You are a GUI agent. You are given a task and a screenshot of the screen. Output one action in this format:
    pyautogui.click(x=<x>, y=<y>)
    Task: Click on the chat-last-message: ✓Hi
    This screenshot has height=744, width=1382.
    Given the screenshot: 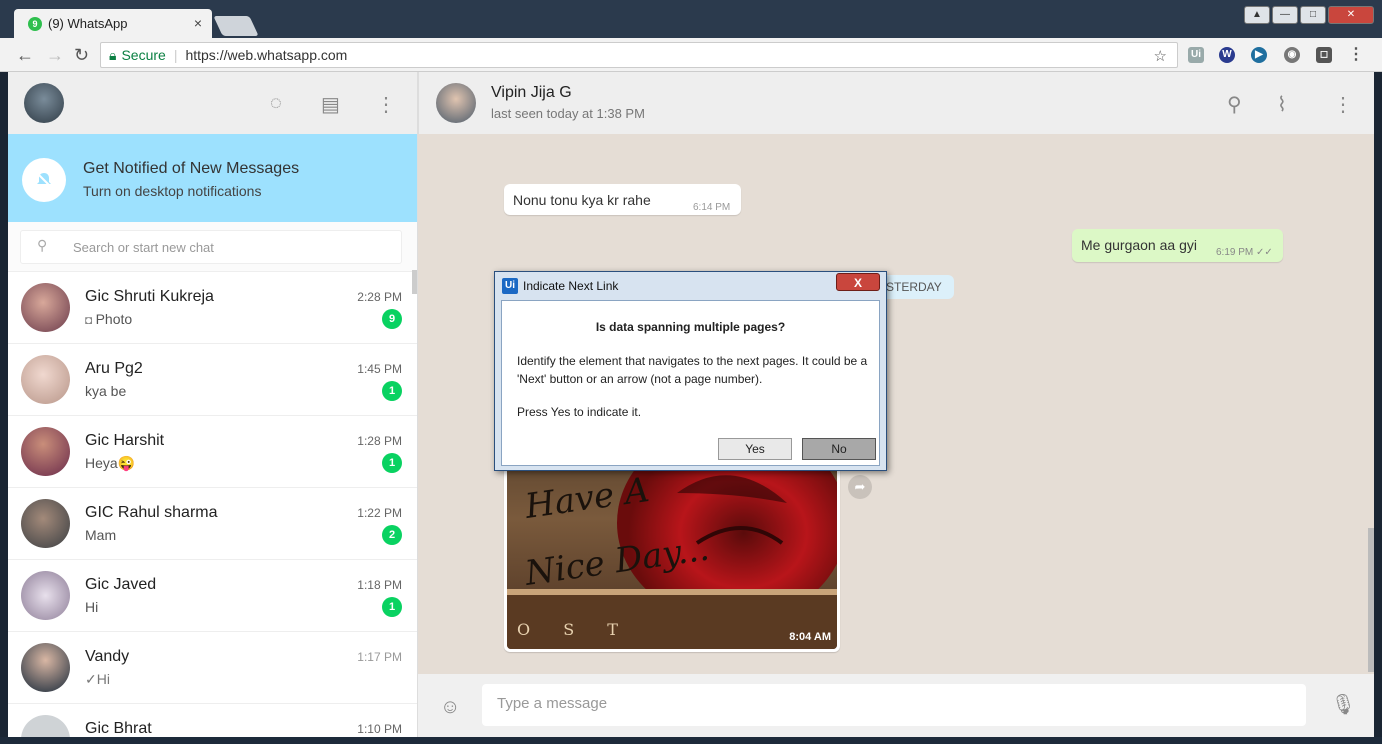 What is the action you would take?
    pyautogui.click(x=97, y=679)
    